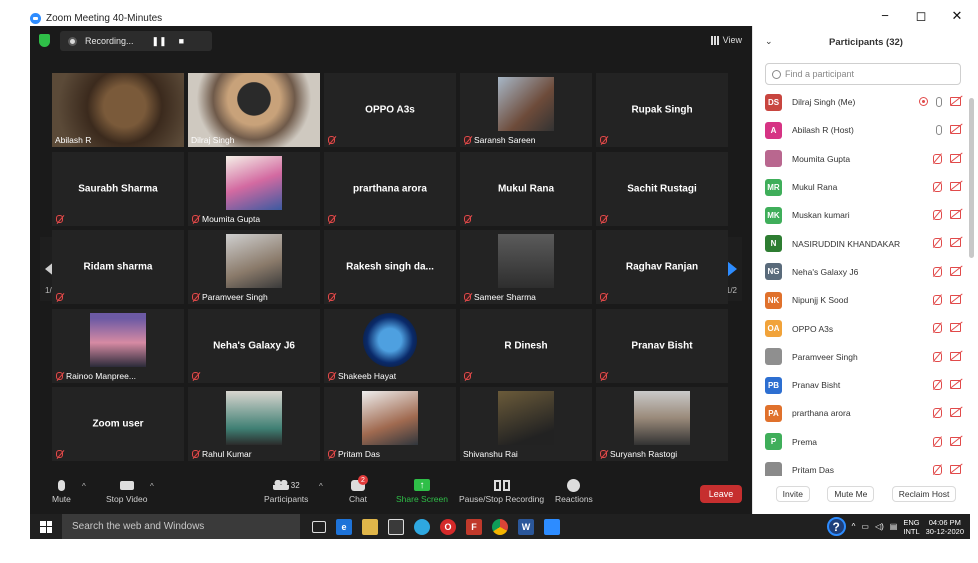 Image resolution: width=978 pixels, height=563 pixels. Describe the element at coordinates (118, 424) in the screenshot. I see `video-tile: Zoom user` at that location.